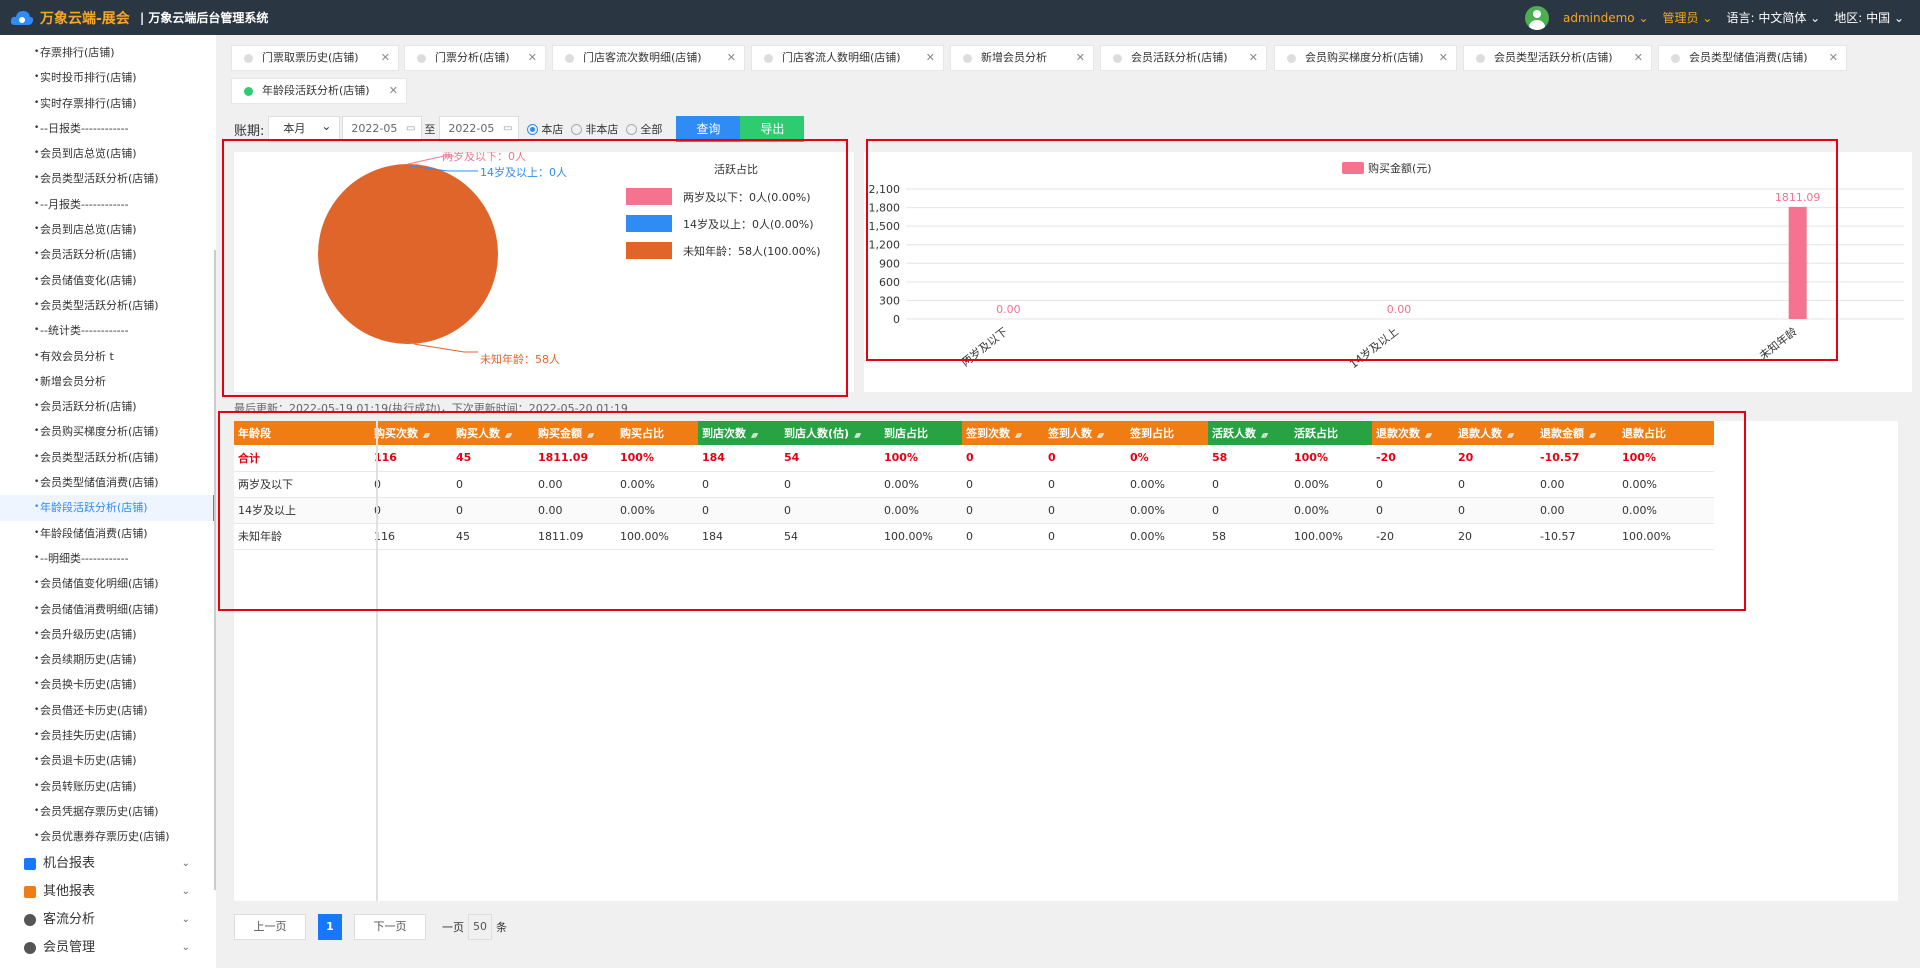  Describe the element at coordinates (594, 129) in the screenshot. I see `scope-radio: 非本店` at that location.